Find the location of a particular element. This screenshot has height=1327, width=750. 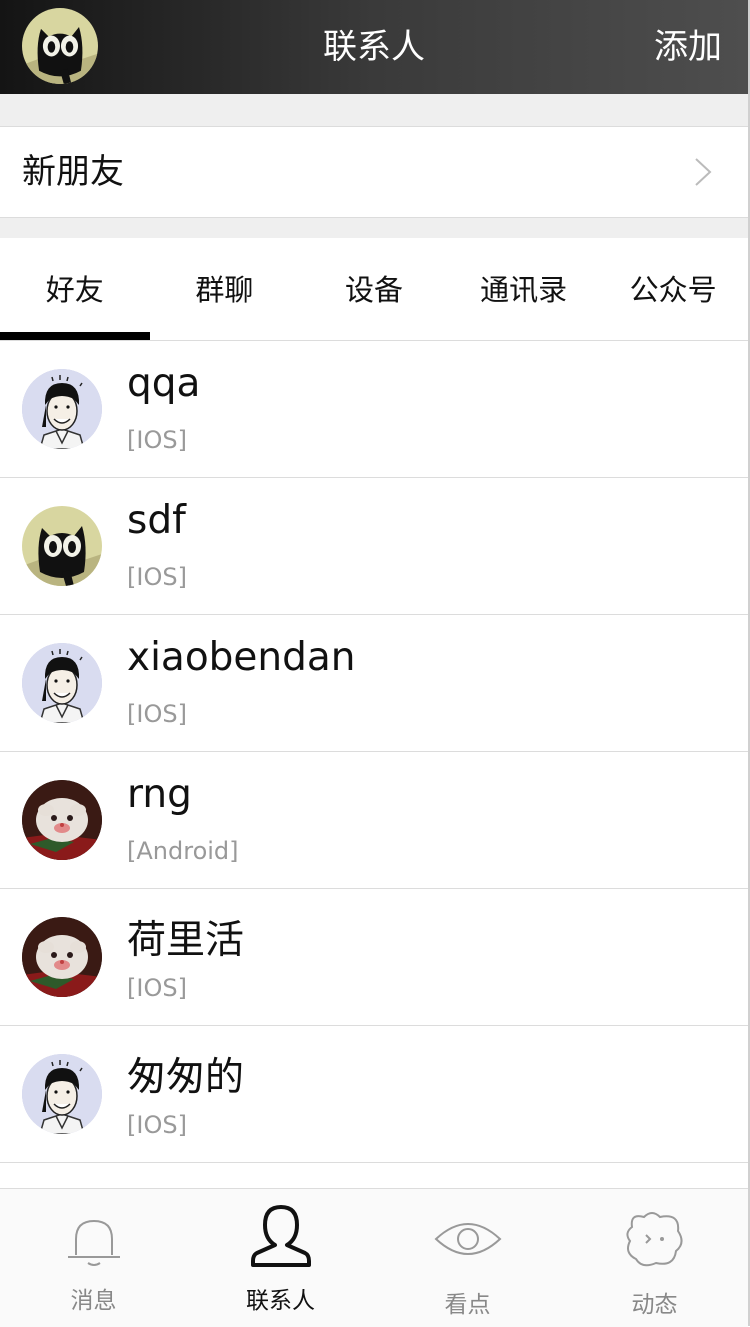

new-friends-label: 新朋友 is located at coordinates (73, 172).